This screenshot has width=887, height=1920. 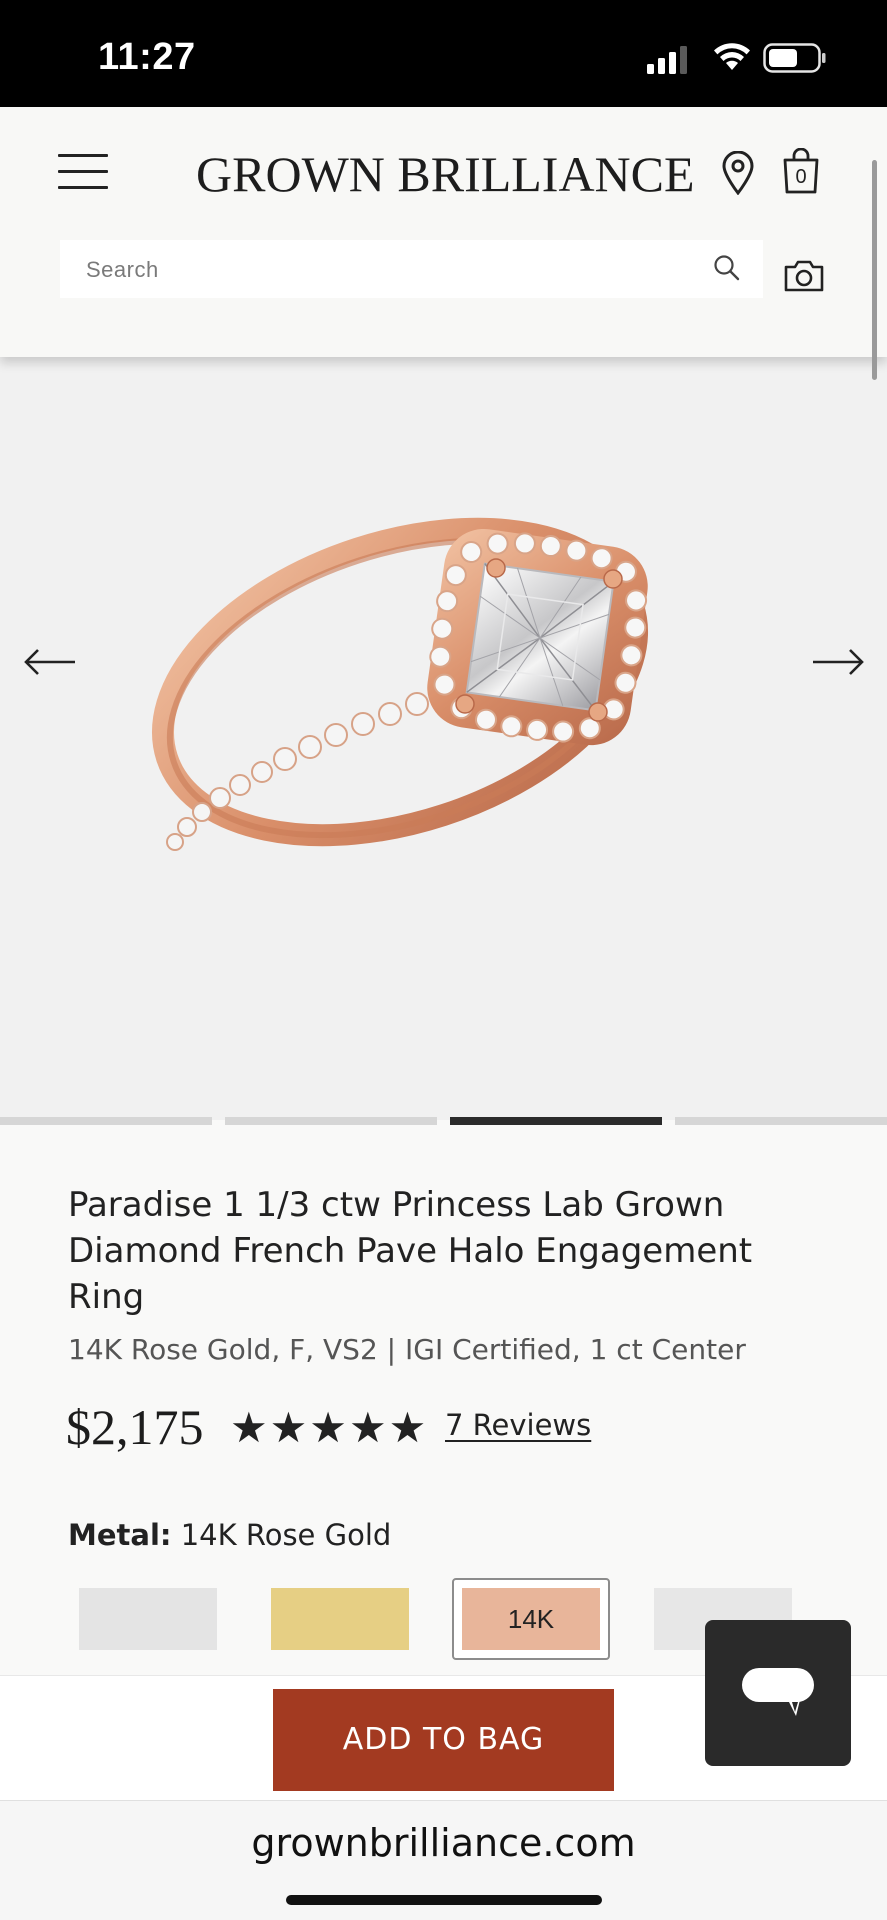 I want to click on search-placeholder: Search, so click(x=122, y=269).